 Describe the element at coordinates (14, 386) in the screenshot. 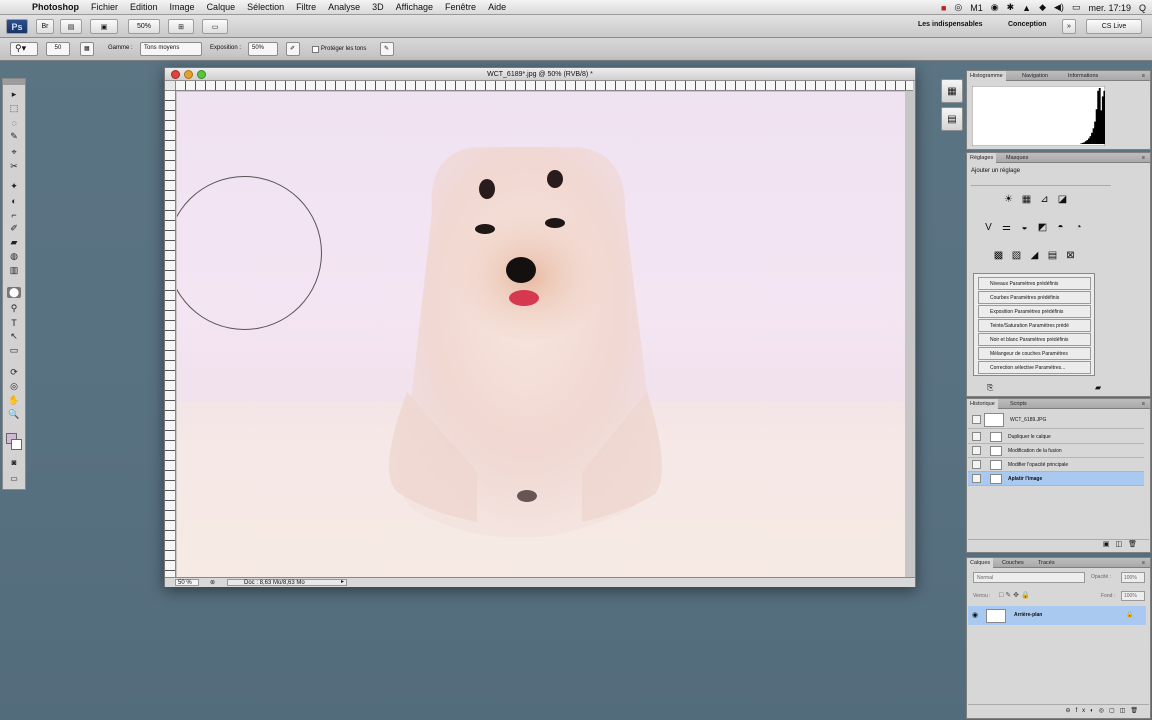

I see `3d-orbit-tool-icon: ◎` at that location.